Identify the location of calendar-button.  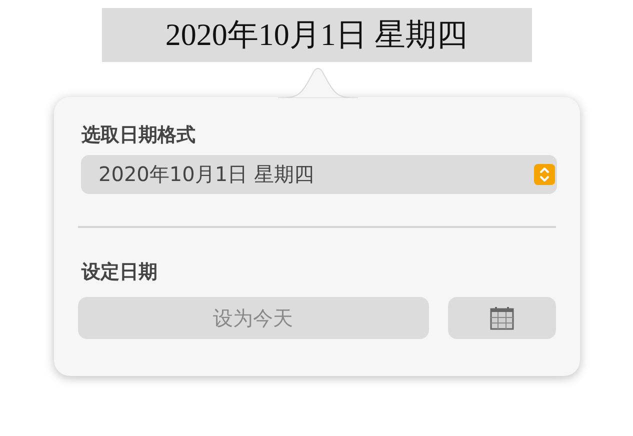
(502, 318).